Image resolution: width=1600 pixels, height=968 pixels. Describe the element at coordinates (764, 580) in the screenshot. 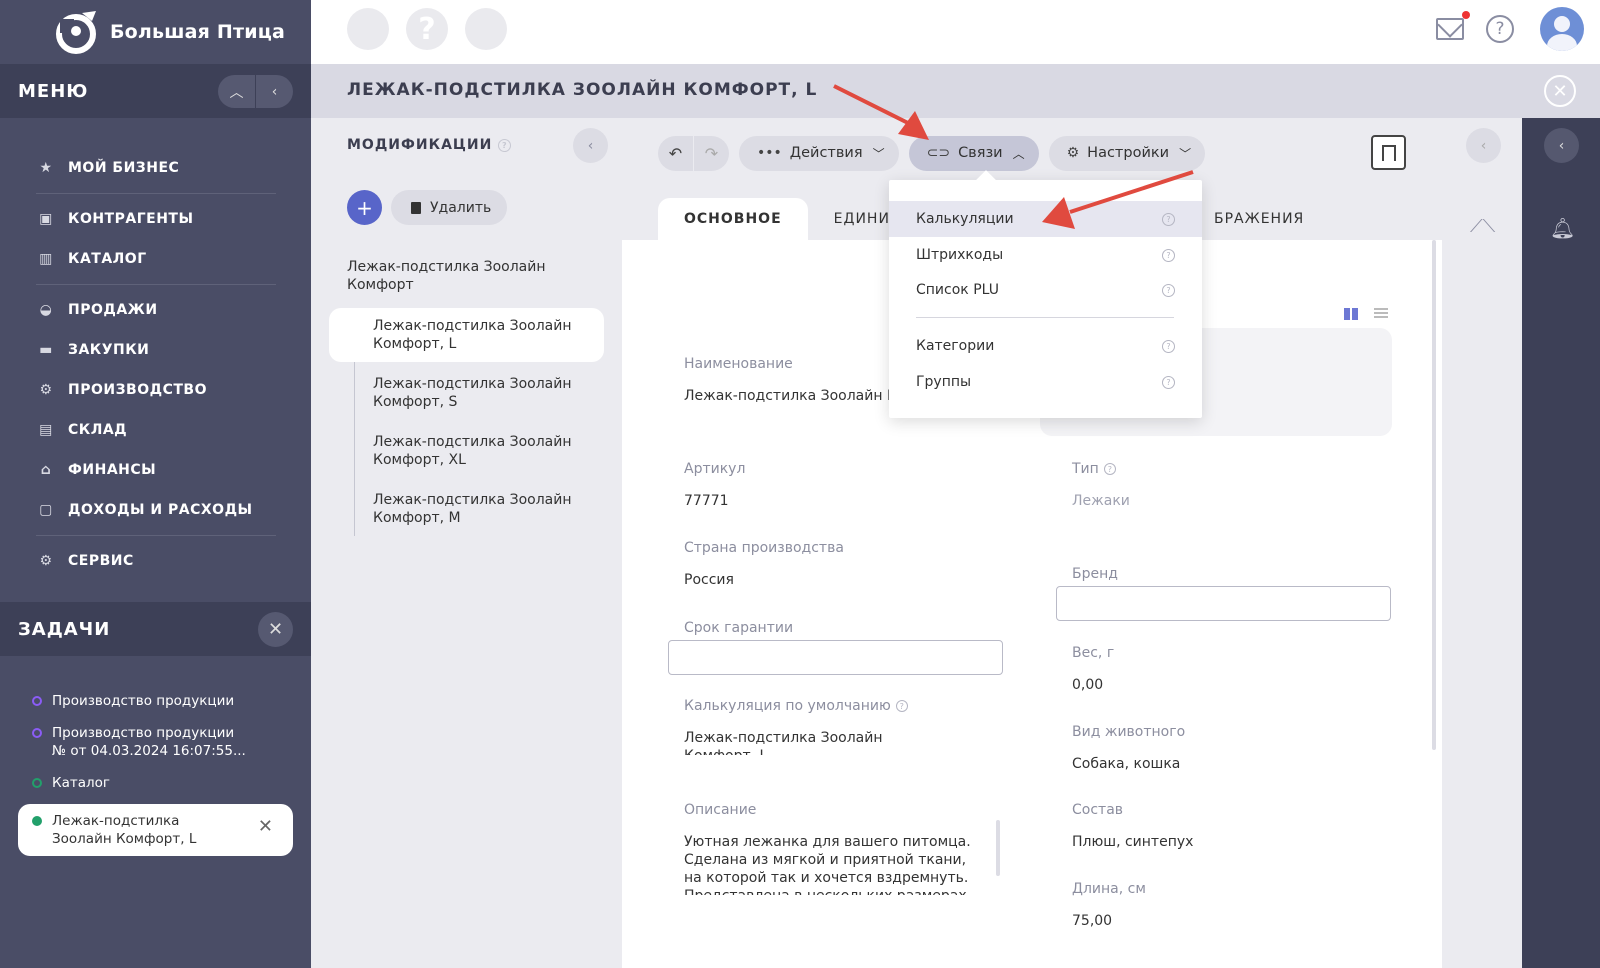

I see `field-value: Россия` at that location.